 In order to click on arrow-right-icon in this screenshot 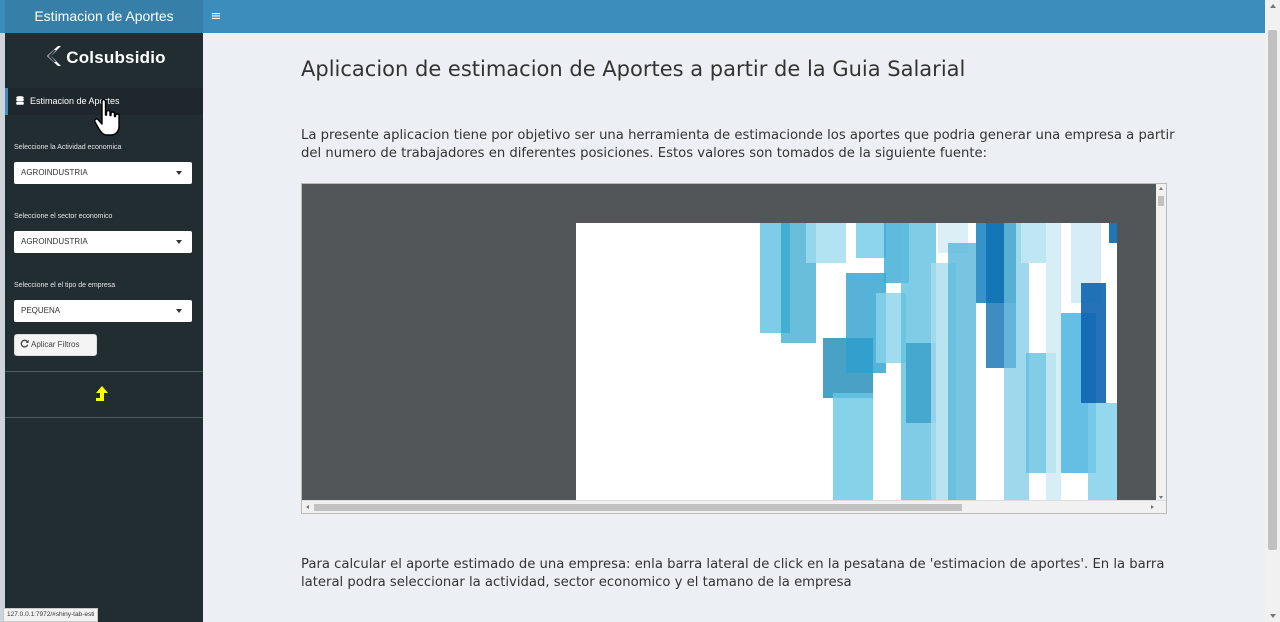, I will do `click(1152, 507)`.